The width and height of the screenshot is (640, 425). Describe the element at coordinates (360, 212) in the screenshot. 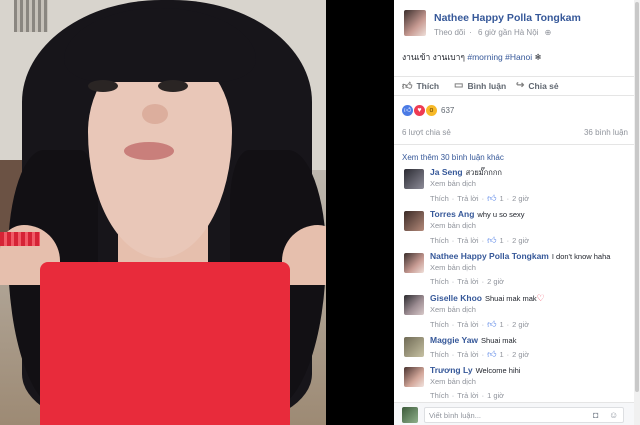

I see `viewer-background` at that location.